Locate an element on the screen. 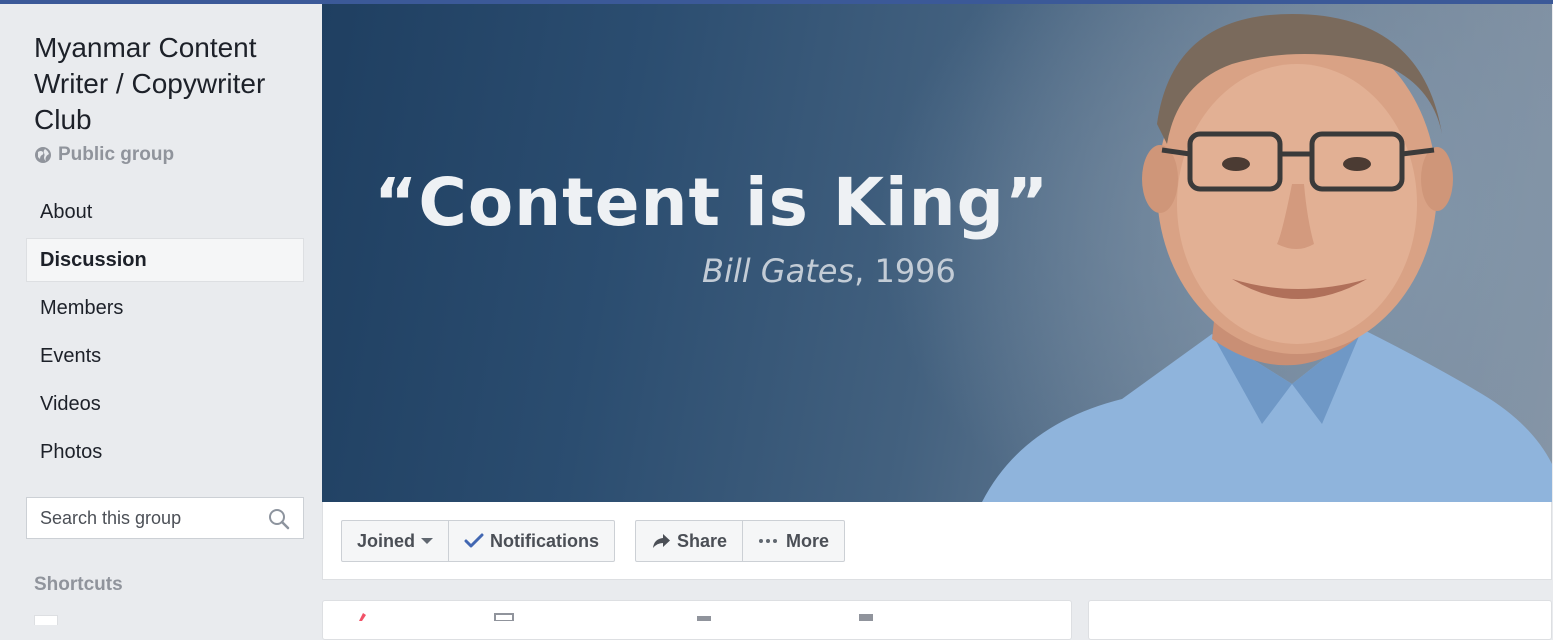  notifications-label: Notifications is located at coordinates (545, 540).